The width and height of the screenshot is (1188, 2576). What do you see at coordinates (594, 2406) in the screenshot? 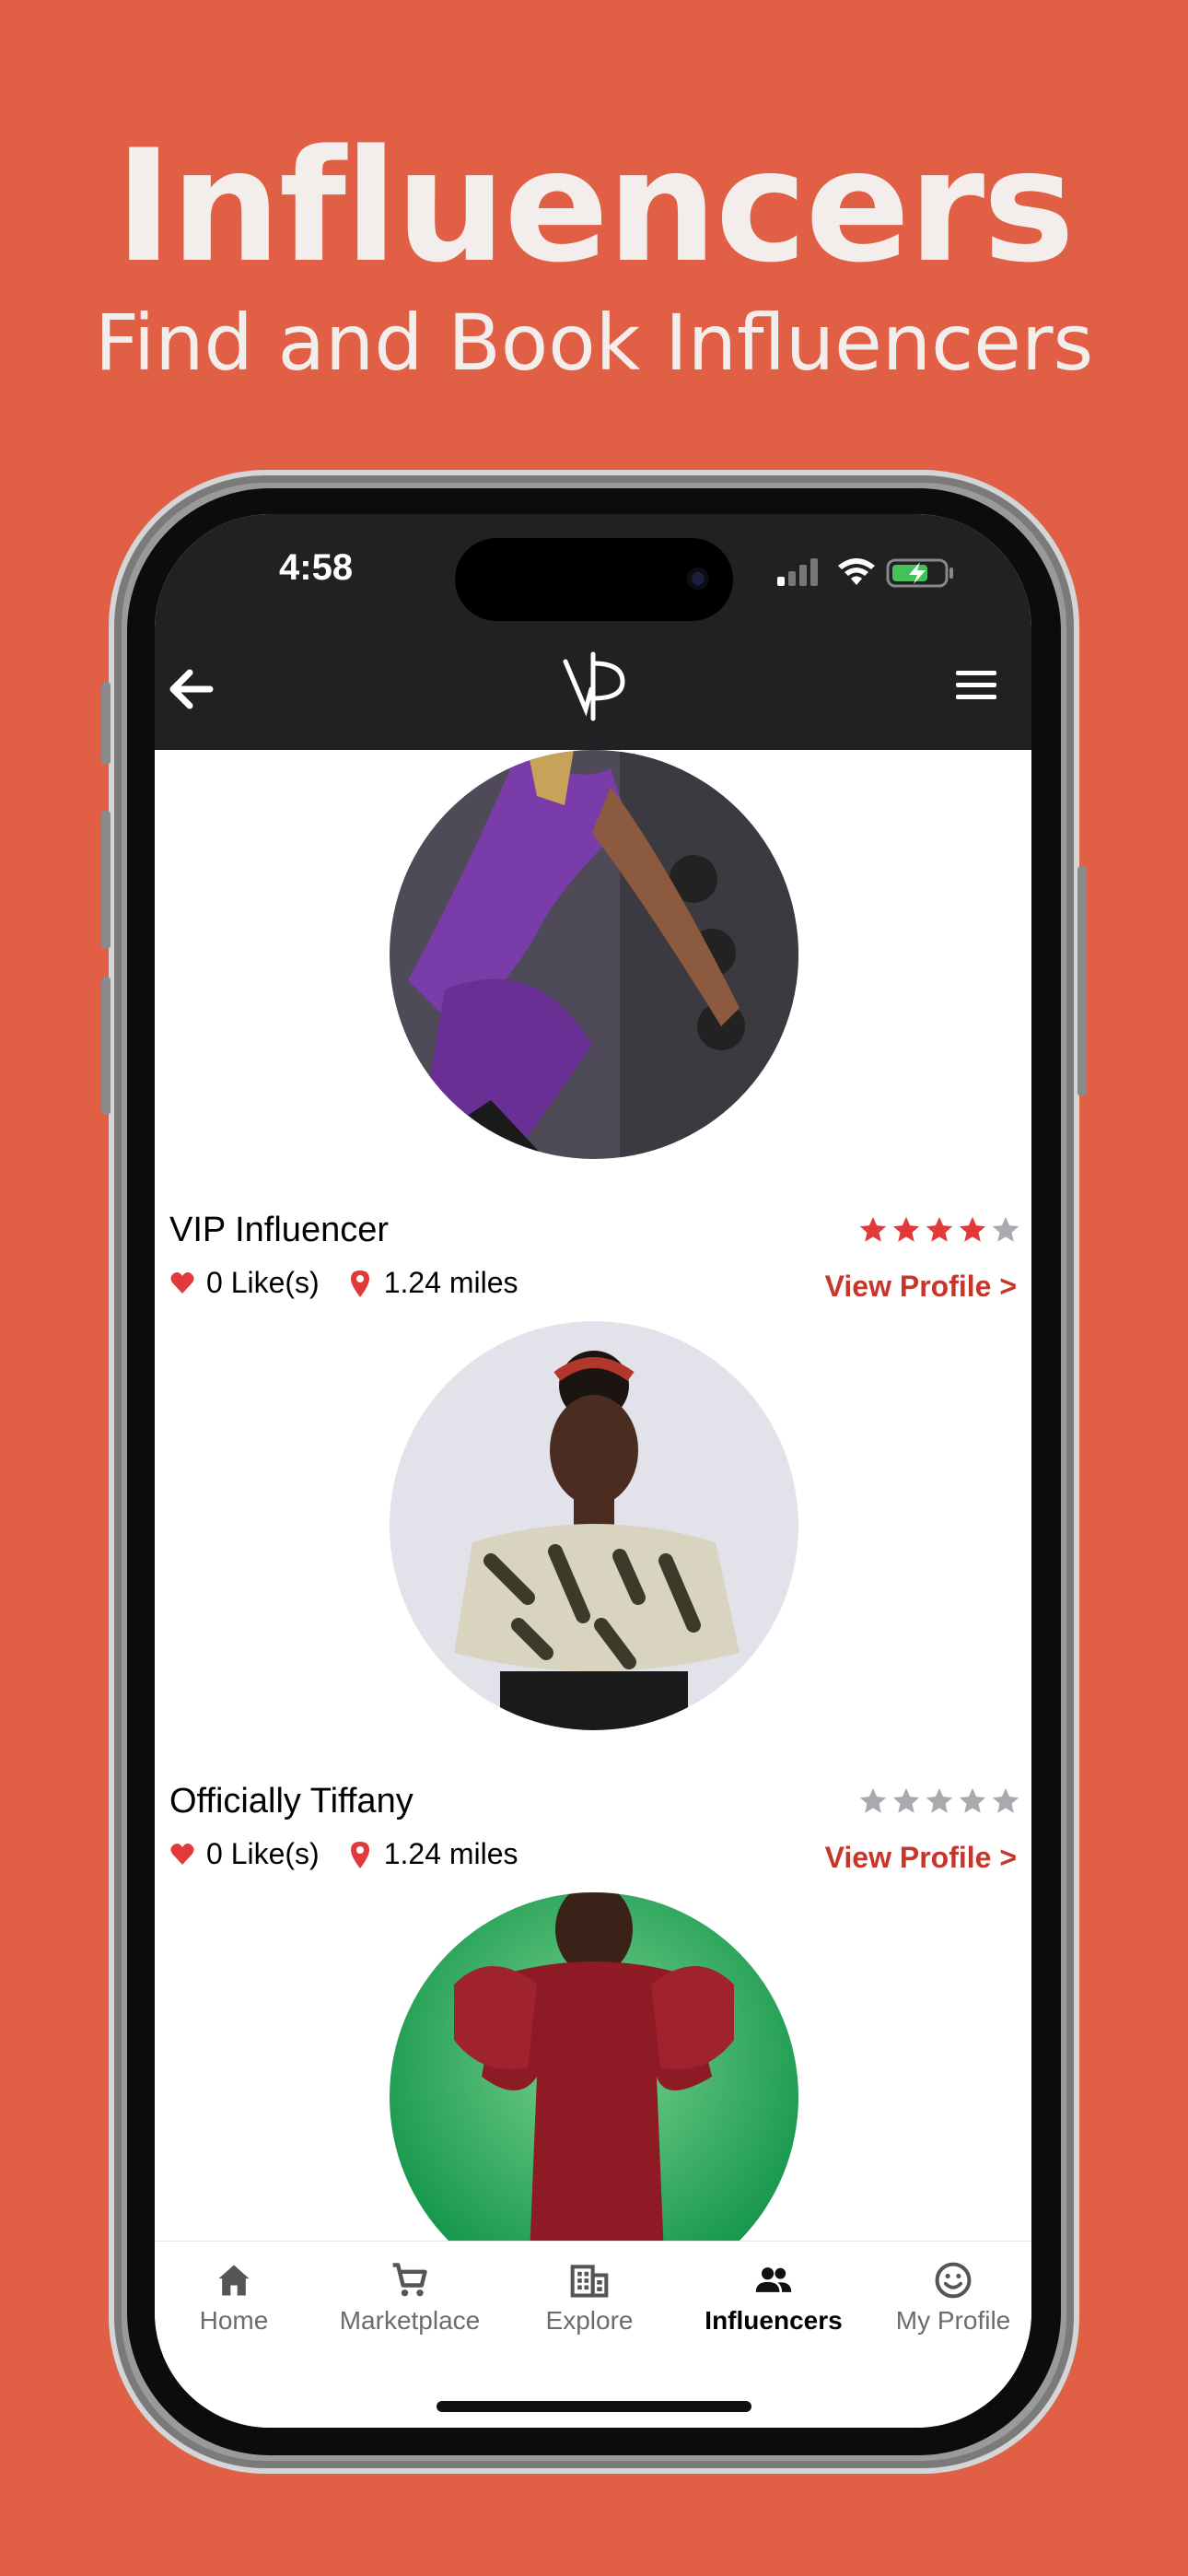
I see `home-indicator` at bounding box center [594, 2406].